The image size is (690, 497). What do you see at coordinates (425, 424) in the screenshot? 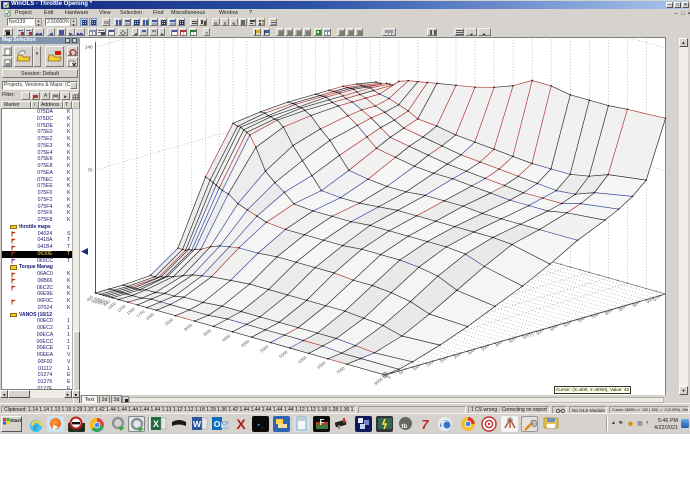
I see `svg-text: 7` at bounding box center [425, 424].